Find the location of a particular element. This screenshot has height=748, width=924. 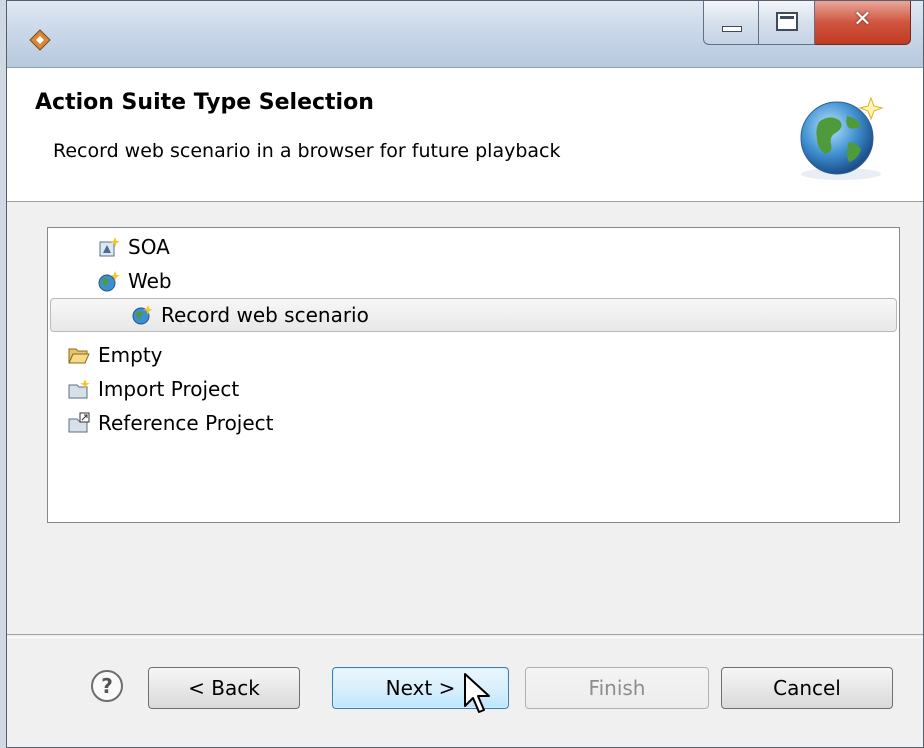

tree-item-label: Reference Project is located at coordinates (186, 423).